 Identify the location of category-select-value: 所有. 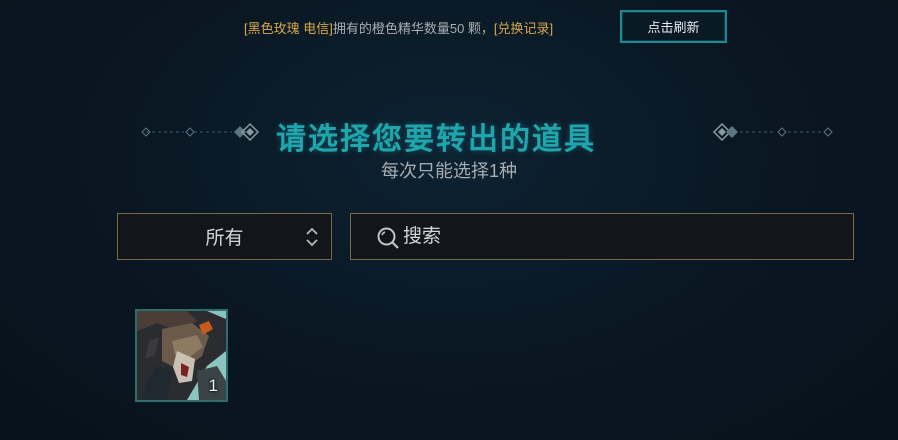
(224, 238).